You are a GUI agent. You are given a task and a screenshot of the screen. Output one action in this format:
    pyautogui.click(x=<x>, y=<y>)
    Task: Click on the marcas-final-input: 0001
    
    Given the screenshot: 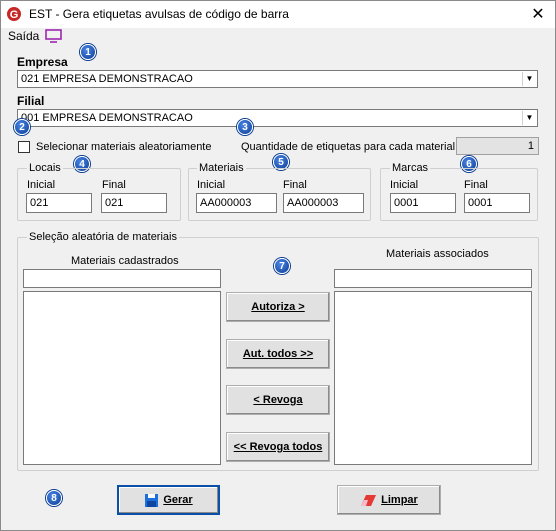 What is the action you would take?
    pyautogui.click(x=497, y=203)
    